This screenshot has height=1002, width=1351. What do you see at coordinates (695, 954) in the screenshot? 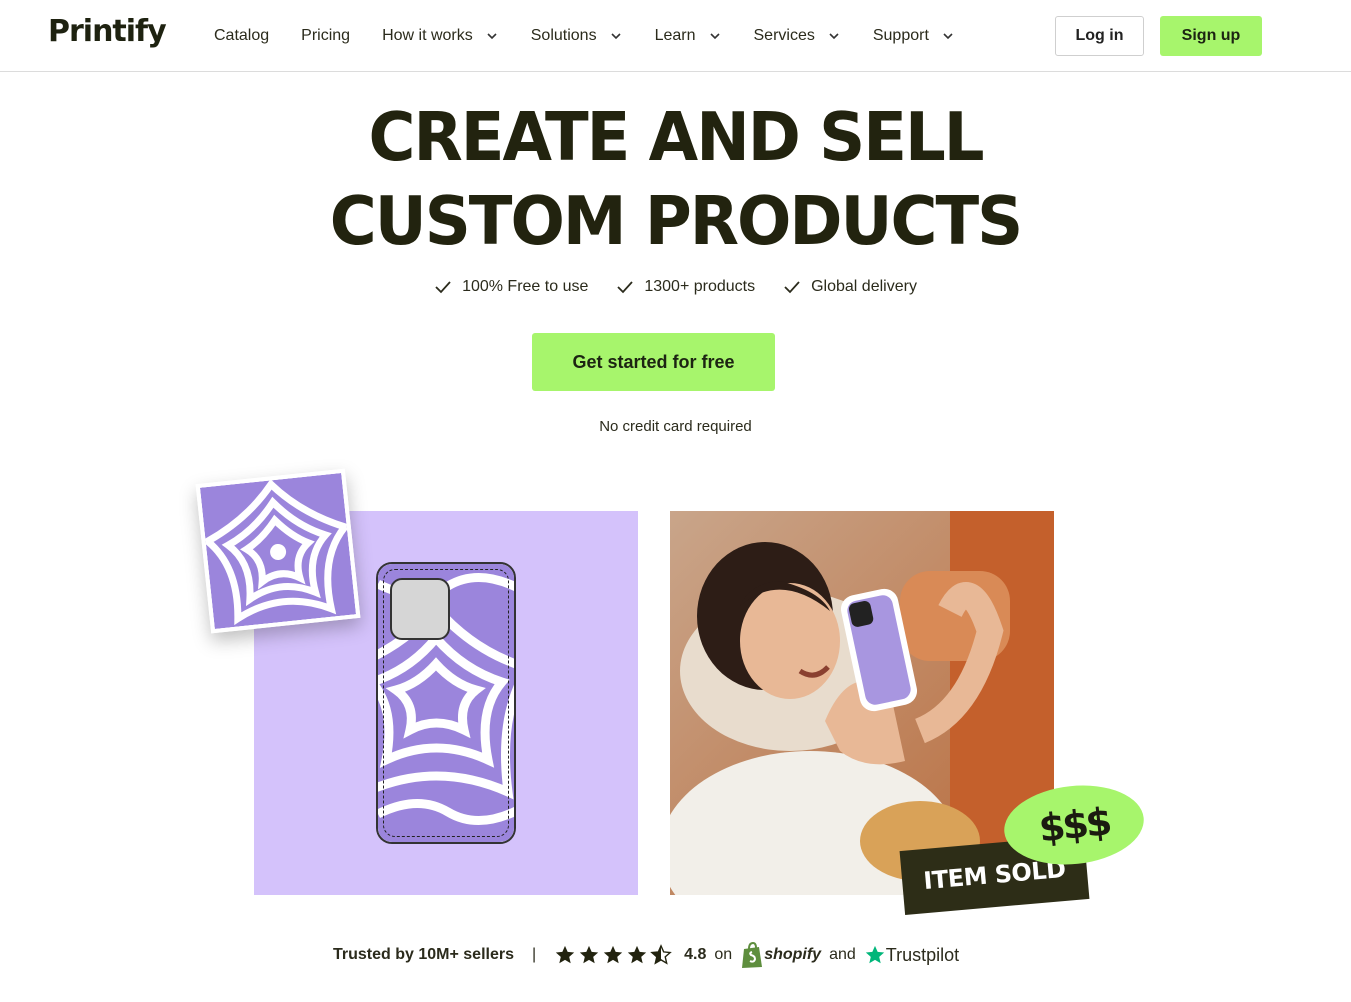
I see `rating-value: 4.8` at bounding box center [695, 954].